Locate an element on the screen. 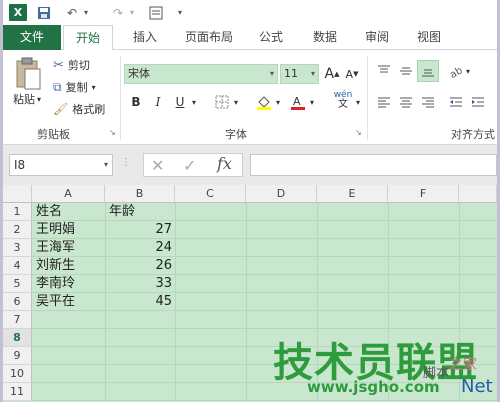 The image size is (500, 402). cell-a1: 姓名 is located at coordinates (49, 212).